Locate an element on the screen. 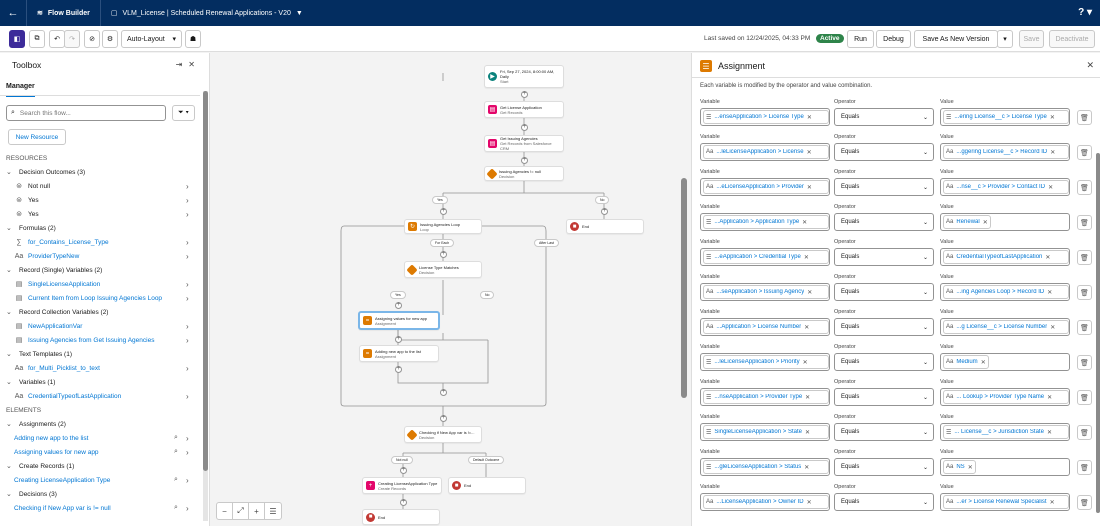 This screenshot has width=1100, height=526. variable-pill: ☰ ...leLicenseApplication > Priority ✕ is located at coordinates (766, 362).